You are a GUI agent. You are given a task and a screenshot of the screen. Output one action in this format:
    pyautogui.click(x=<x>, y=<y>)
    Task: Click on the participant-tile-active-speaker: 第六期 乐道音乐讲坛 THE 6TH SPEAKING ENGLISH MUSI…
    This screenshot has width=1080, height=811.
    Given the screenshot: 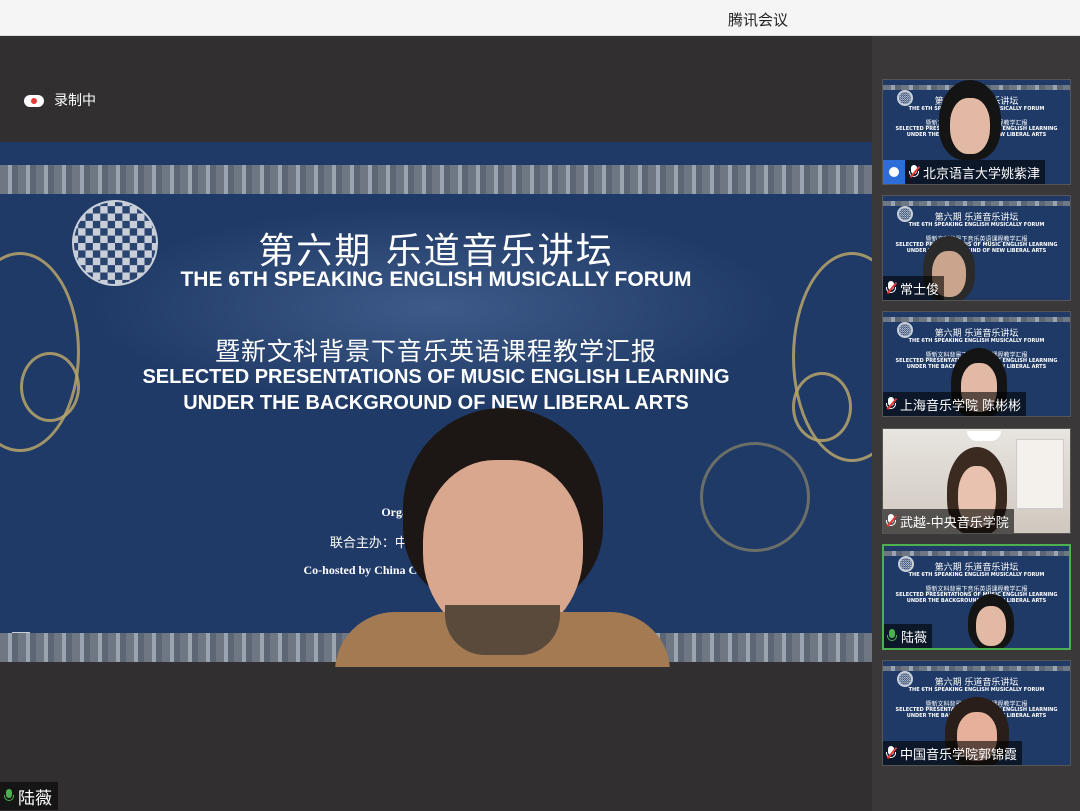 What is the action you would take?
    pyautogui.click(x=976, y=597)
    